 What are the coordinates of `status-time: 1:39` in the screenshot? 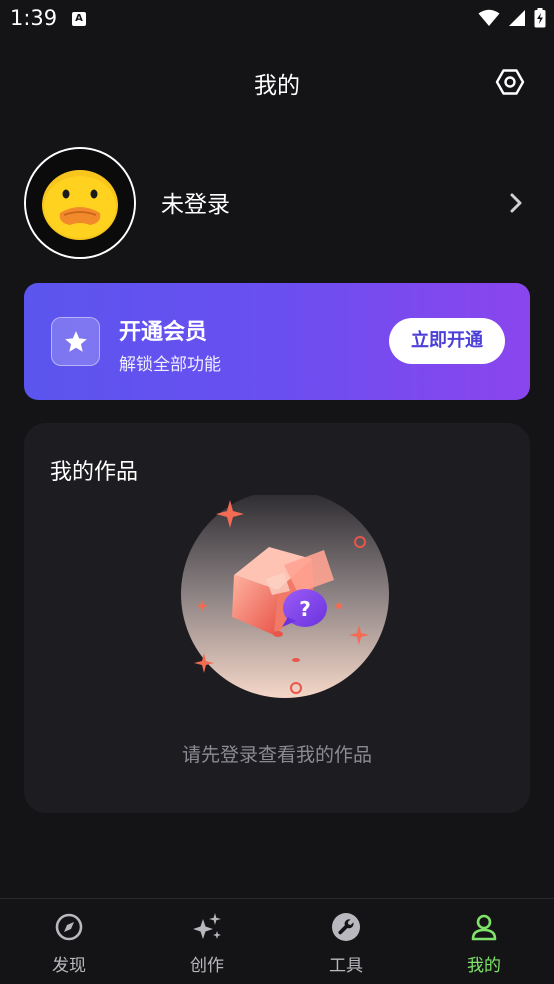 It's located at (34, 18).